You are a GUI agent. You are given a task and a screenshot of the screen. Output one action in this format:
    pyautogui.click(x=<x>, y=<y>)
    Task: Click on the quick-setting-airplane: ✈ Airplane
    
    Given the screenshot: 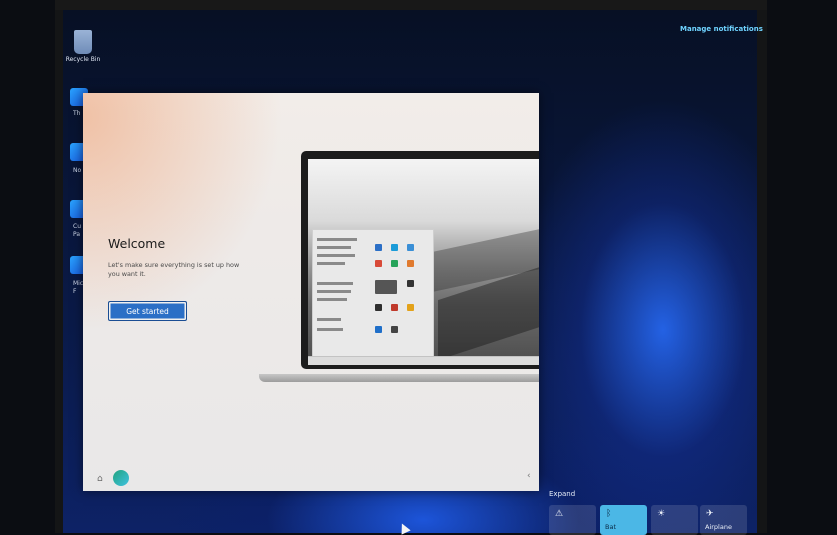 What is the action you would take?
    pyautogui.click(x=723, y=520)
    